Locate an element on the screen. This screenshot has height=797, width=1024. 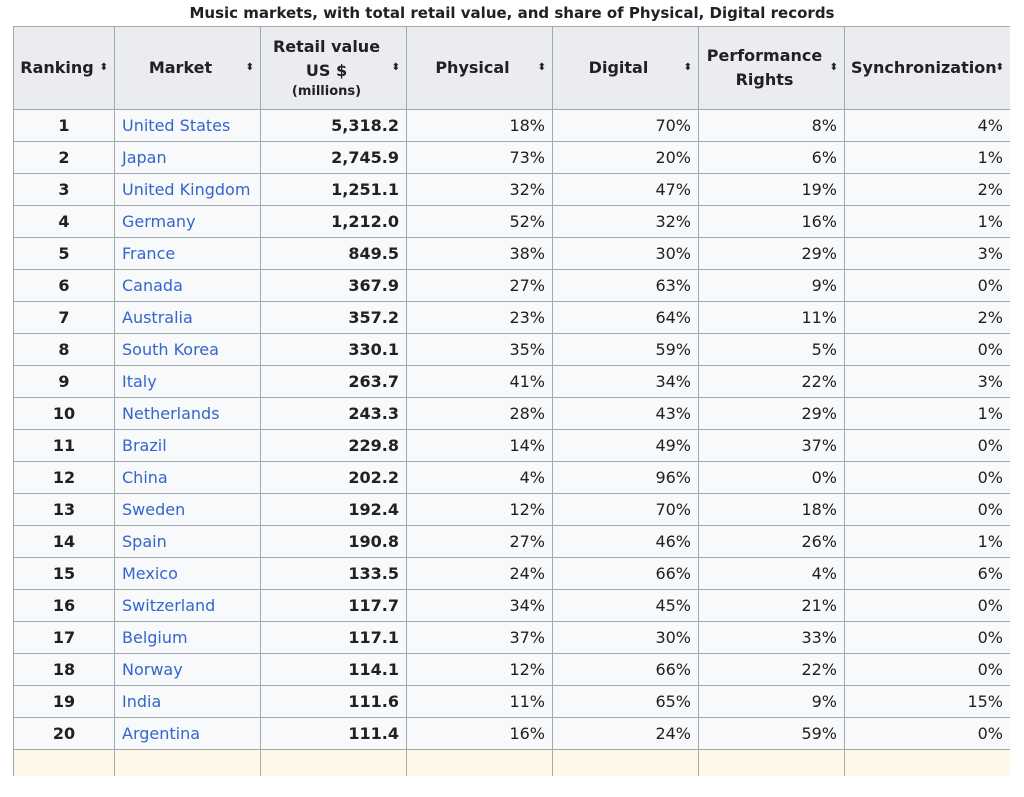
market-link: Netherlands is located at coordinates (187, 413).